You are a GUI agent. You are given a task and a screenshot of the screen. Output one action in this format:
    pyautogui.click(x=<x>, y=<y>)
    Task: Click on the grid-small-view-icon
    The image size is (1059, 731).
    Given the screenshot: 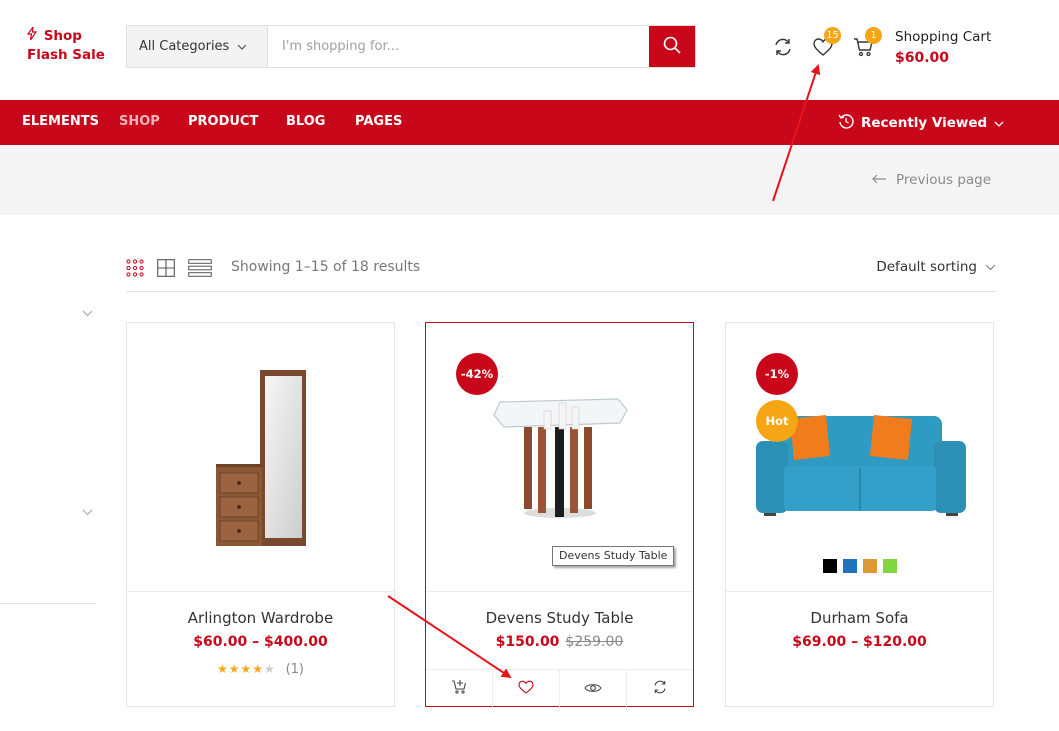 What is the action you would take?
    pyautogui.click(x=135, y=270)
    